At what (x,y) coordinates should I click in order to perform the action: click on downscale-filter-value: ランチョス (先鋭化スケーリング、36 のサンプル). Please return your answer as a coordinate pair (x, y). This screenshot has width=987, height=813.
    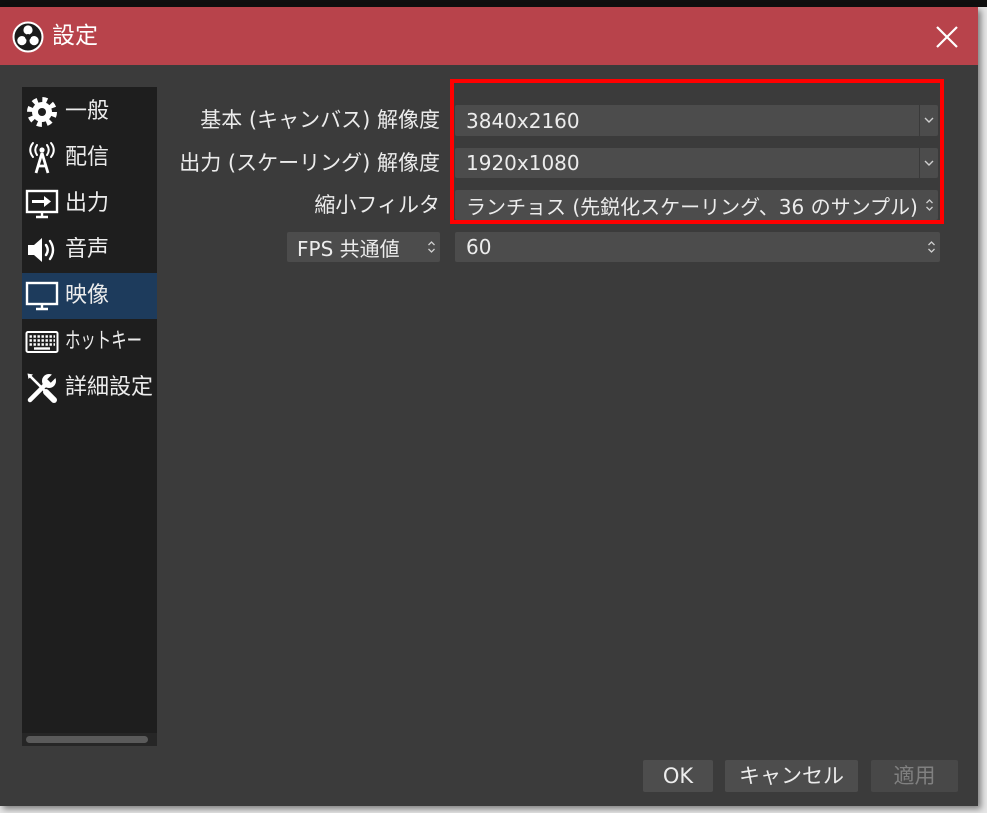
    Looking at the image, I should click on (692, 206).